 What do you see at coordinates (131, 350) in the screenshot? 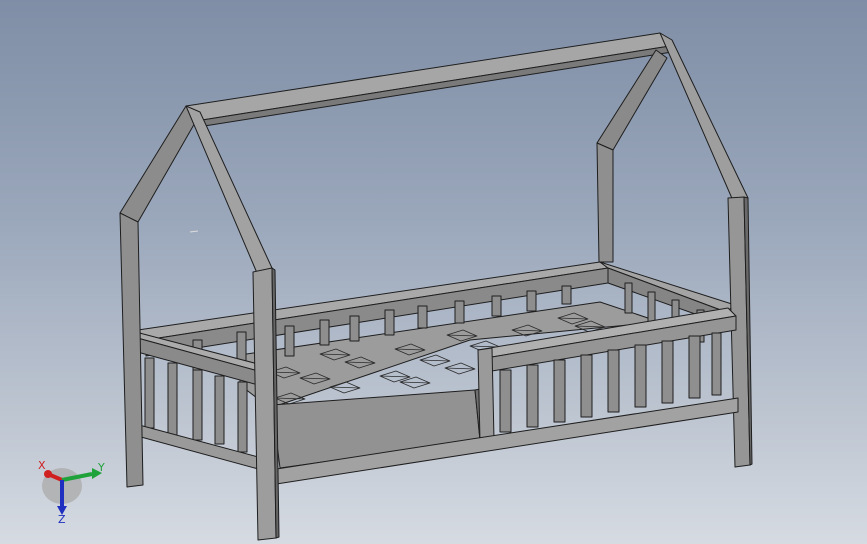
I see `left-back-post` at bounding box center [131, 350].